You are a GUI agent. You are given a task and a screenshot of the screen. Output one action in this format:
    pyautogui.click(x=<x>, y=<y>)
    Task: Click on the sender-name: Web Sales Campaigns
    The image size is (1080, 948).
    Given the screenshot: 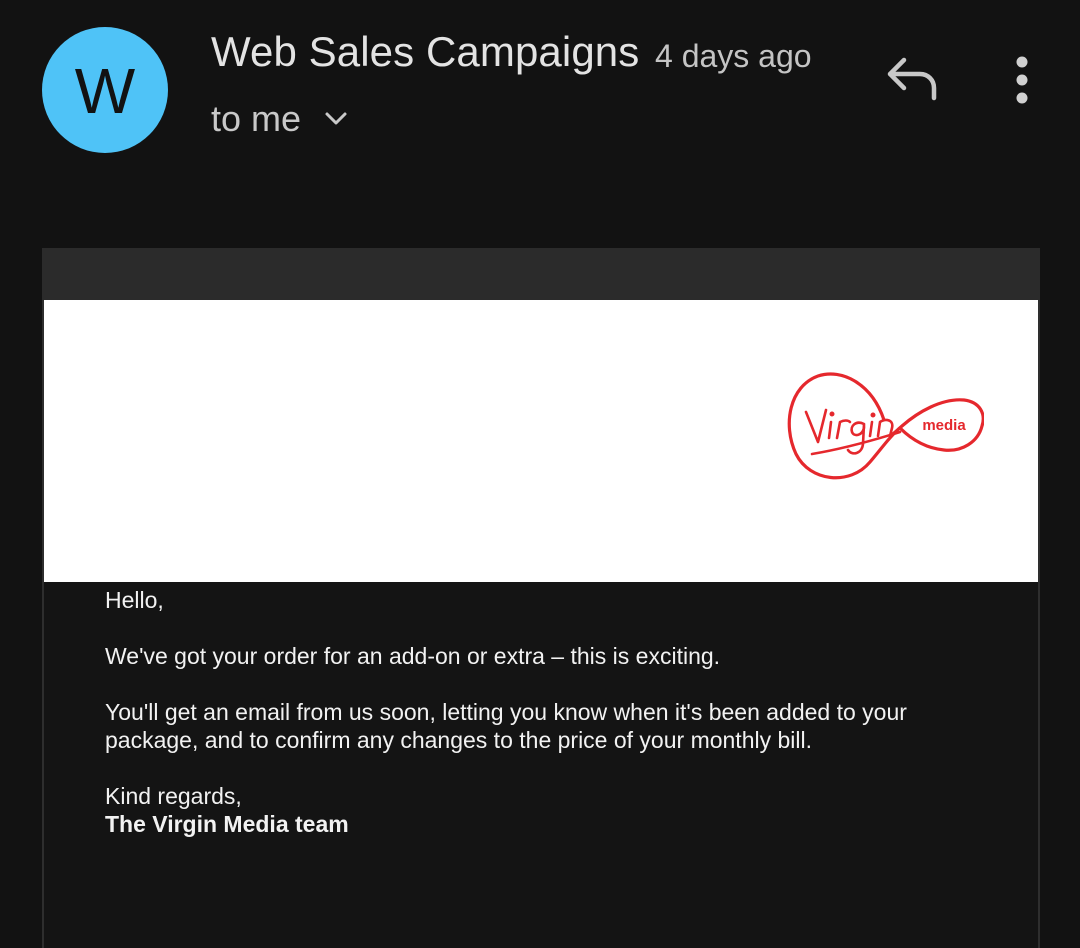 What is the action you would take?
    pyautogui.click(x=425, y=52)
    